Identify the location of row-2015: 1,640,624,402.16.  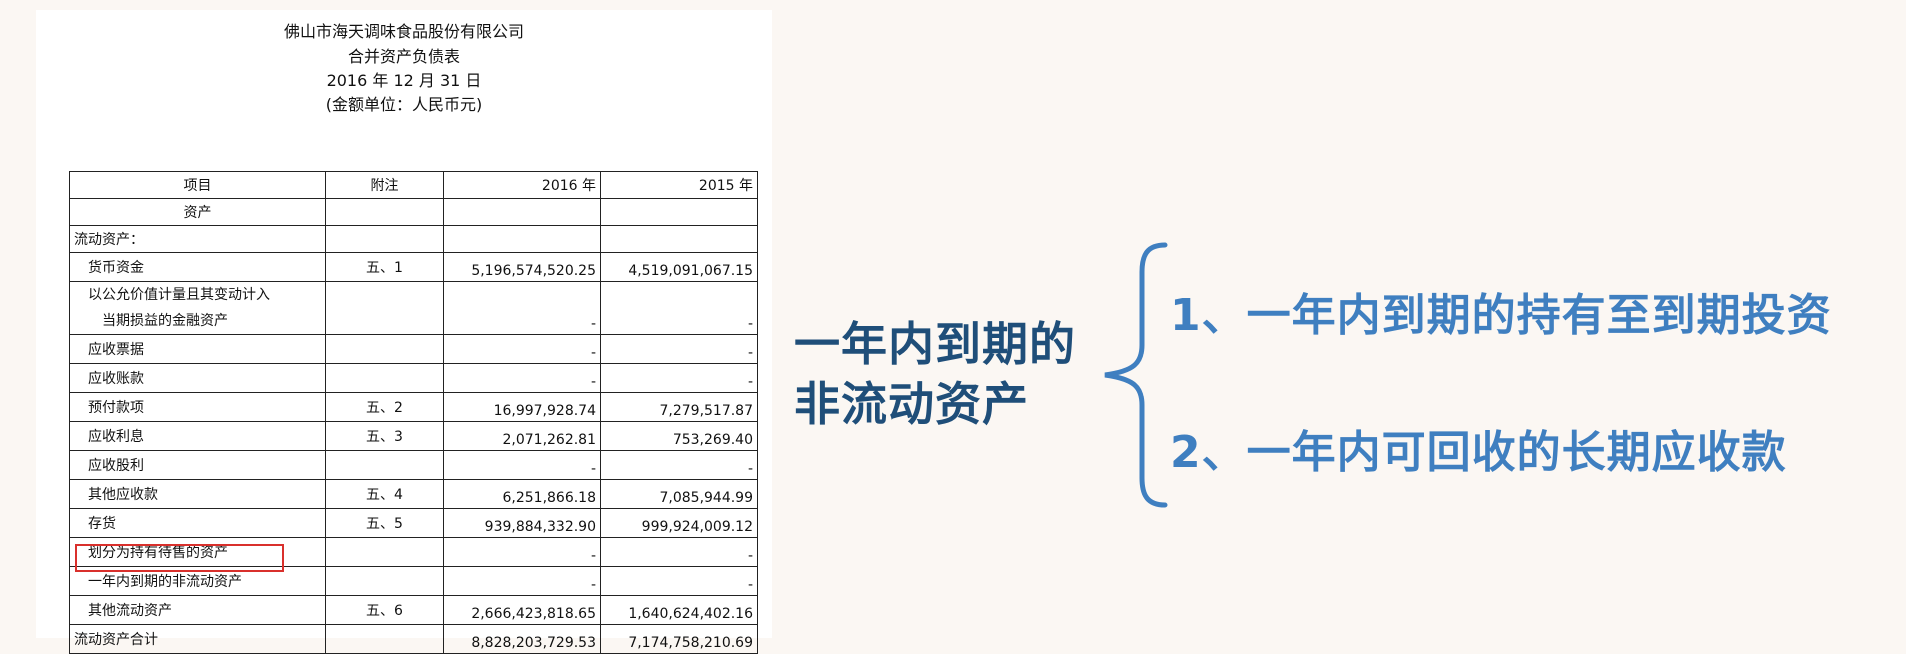
(679, 610).